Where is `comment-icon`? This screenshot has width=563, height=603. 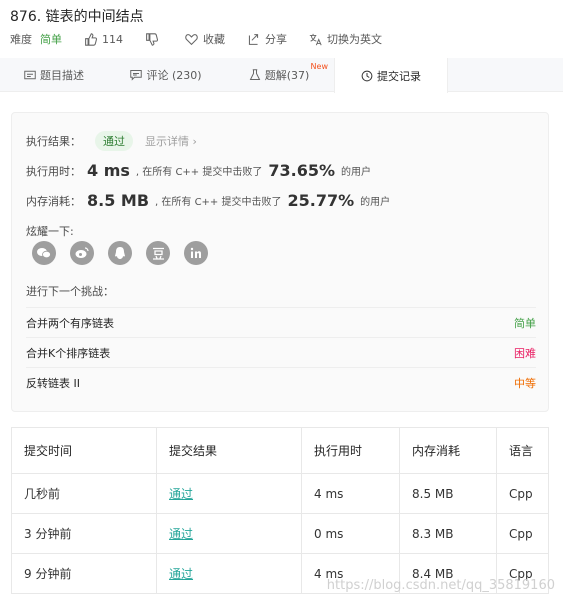 comment-icon is located at coordinates (136, 75).